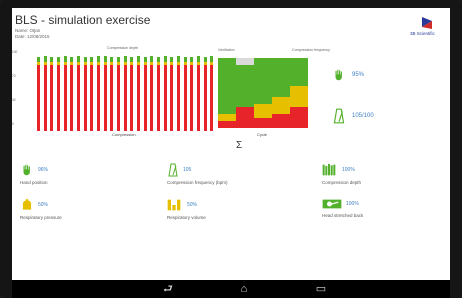 The width and height of the screenshot is (462, 298). What do you see at coordinates (423, 33) in the screenshot?
I see `svg-text: 3B Scientific` at bounding box center [423, 33].